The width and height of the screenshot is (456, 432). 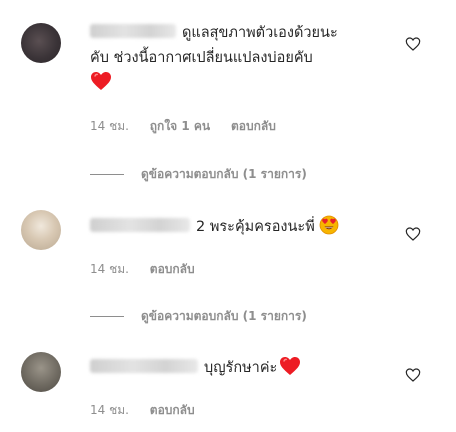 What do you see at coordinates (180, 126) in the screenshot?
I see `likes-count: ถูกใจ 1 คน` at bounding box center [180, 126].